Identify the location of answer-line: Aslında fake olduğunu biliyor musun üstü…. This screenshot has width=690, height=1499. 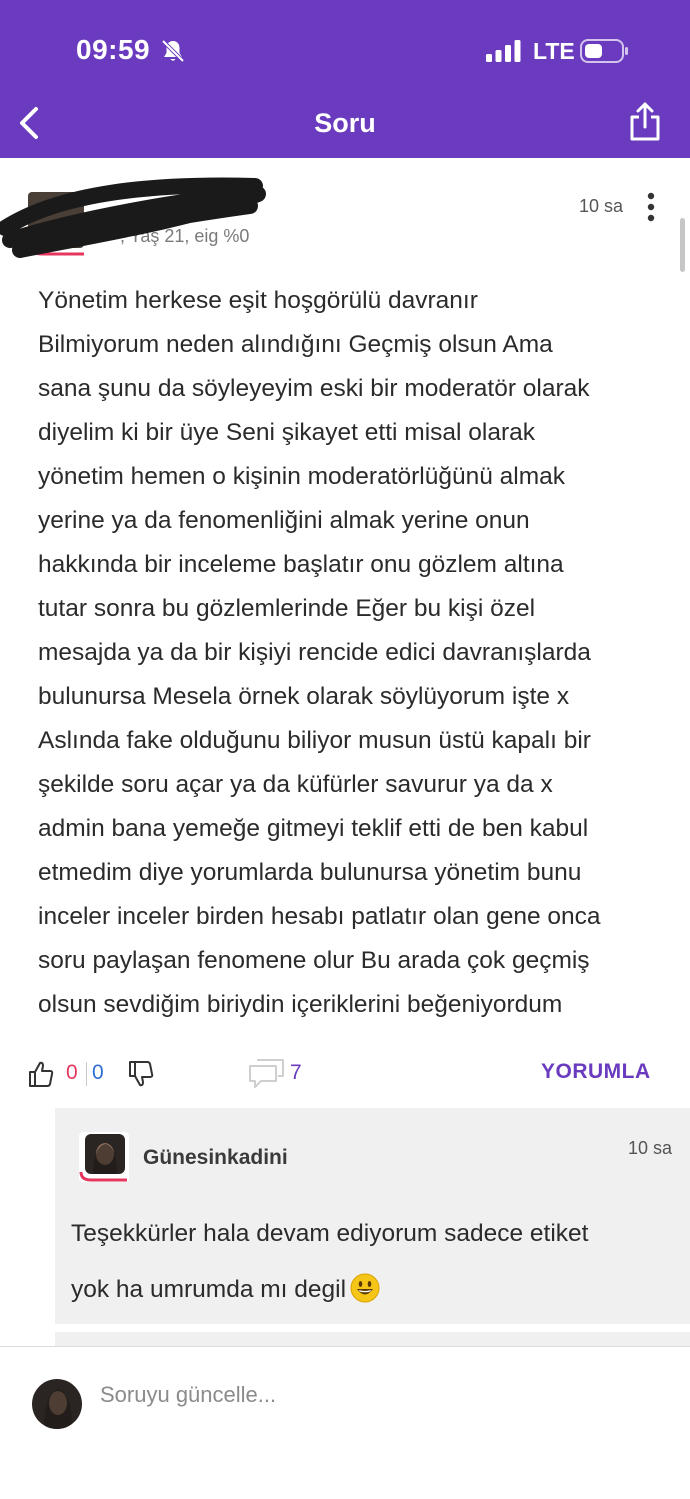
(314, 740).